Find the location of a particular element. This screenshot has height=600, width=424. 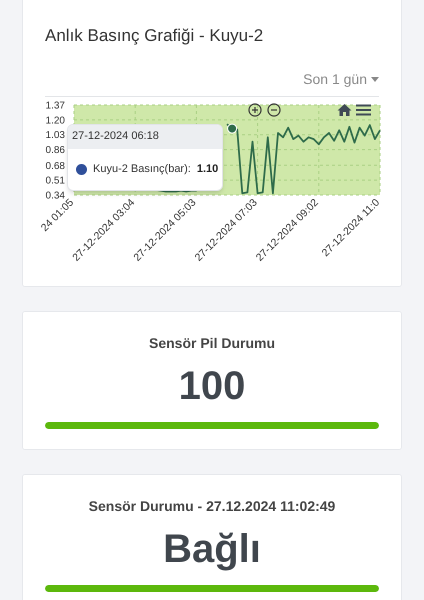

card-title: Sensör Durumu - 27.12.2024 11:02:49 is located at coordinates (212, 506).